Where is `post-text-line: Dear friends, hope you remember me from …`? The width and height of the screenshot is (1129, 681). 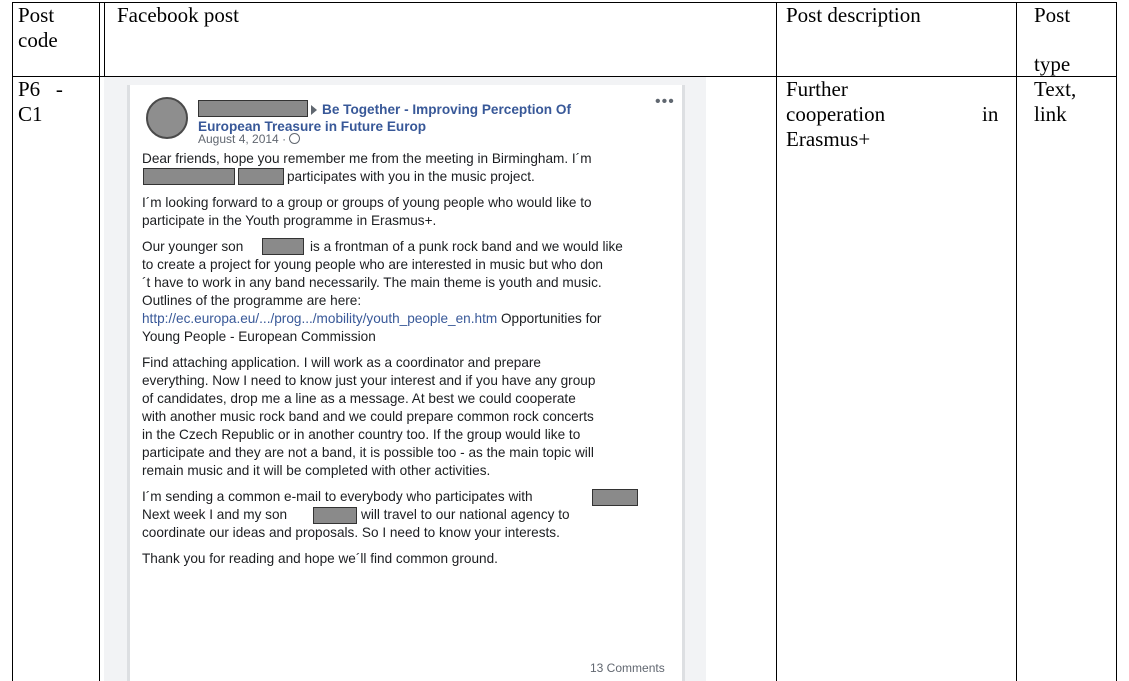 post-text-line: Dear friends, hope you remember me from … is located at coordinates (367, 158).